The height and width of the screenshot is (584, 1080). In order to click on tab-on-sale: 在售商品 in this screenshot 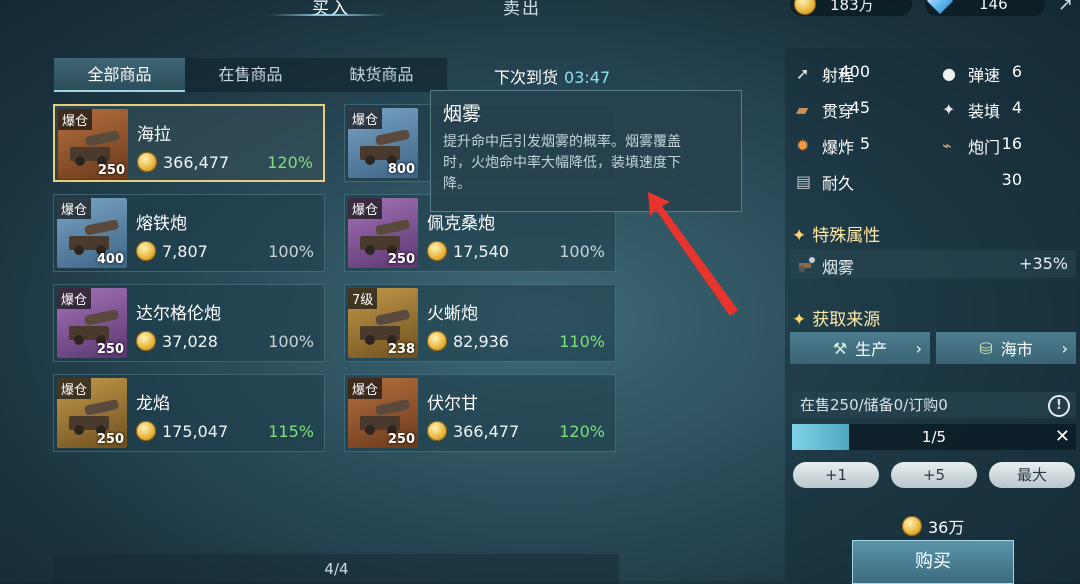, I will do `click(250, 75)`.